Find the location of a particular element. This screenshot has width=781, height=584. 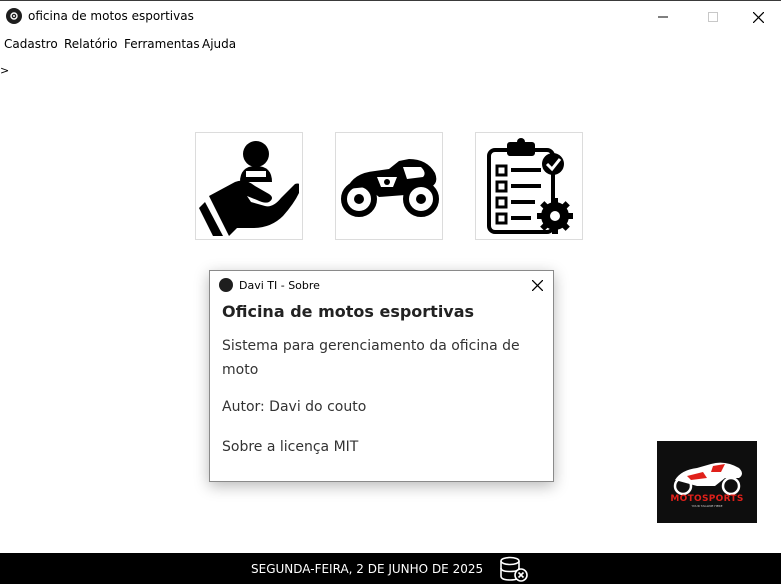

maximize-button is located at coordinates (713, 17).